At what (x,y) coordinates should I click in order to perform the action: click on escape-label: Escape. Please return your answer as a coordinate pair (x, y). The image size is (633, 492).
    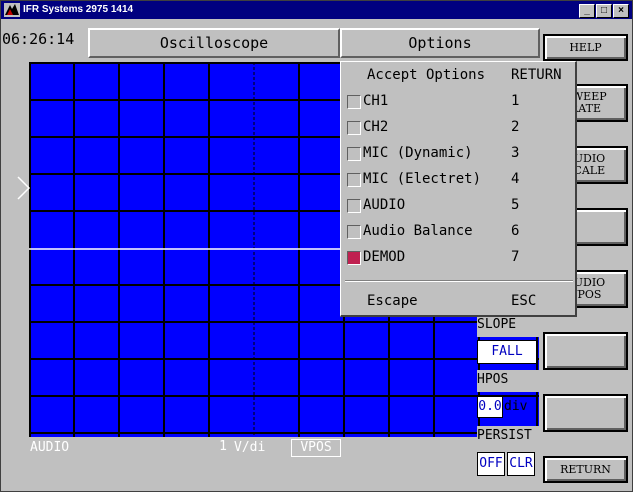
    Looking at the image, I should click on (392, 301).